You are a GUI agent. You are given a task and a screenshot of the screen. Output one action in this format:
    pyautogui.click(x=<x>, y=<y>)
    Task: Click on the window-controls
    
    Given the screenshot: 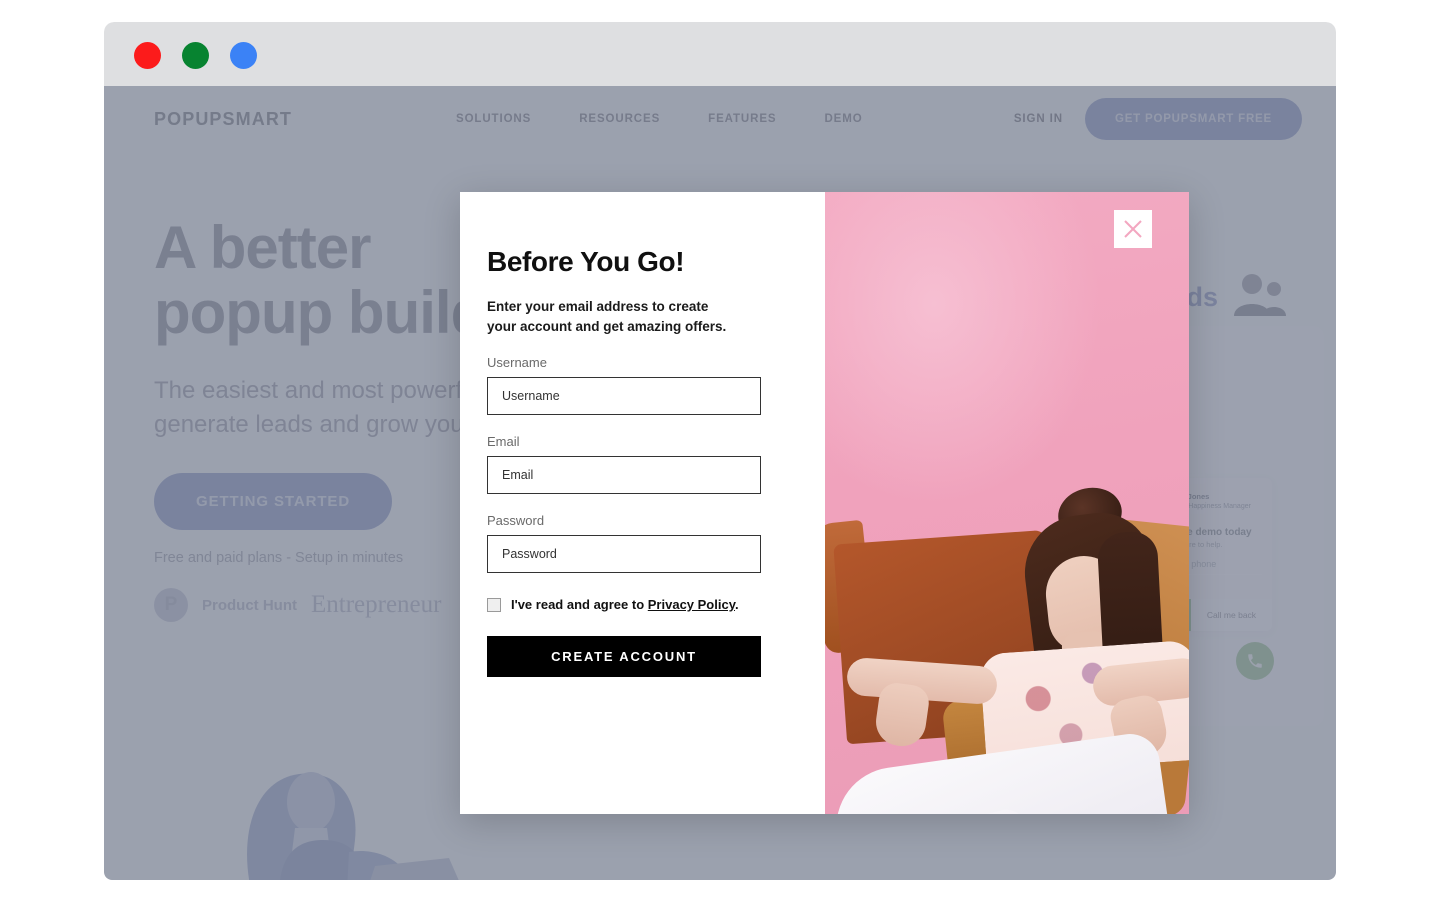 What is the action you would take?
    pyautogui.click(x=195, y=55)
    